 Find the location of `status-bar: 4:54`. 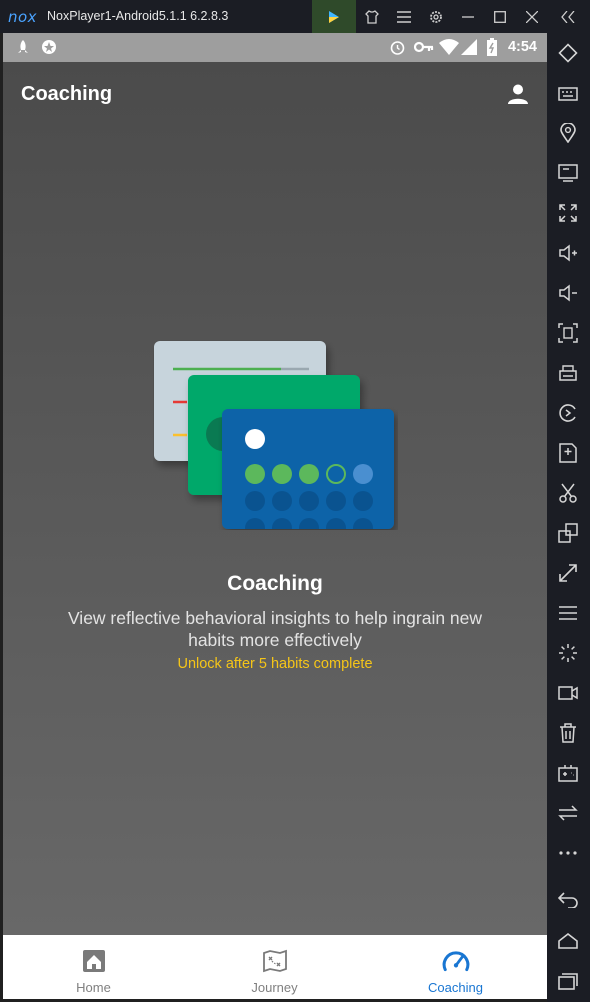

status-bar: 4:54 is located at coordinates (275, 47).